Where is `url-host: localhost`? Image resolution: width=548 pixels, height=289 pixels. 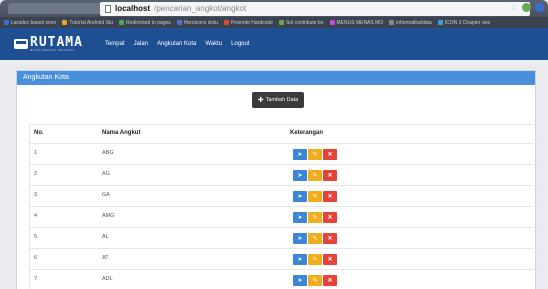 url-host: localhost is located at coordinates (133, 8).